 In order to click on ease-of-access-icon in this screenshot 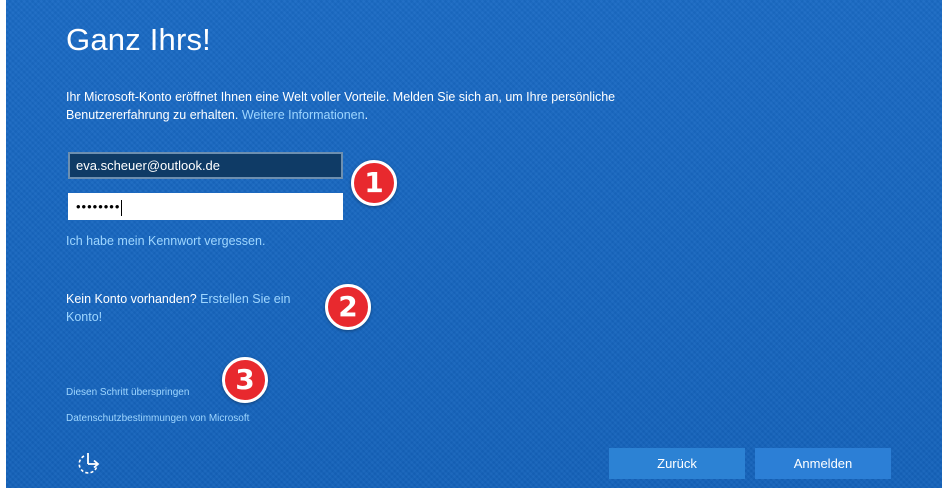, I will do `click(88, 463)`.